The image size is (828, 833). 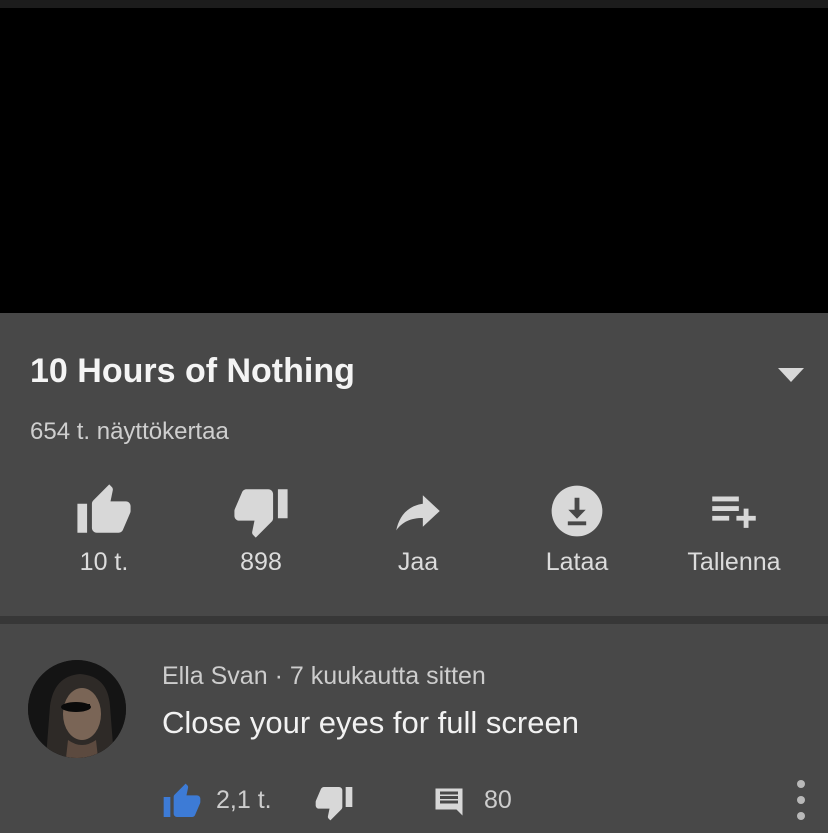 I want to click on thumbs-down-icon, so click(x=261, y=513).